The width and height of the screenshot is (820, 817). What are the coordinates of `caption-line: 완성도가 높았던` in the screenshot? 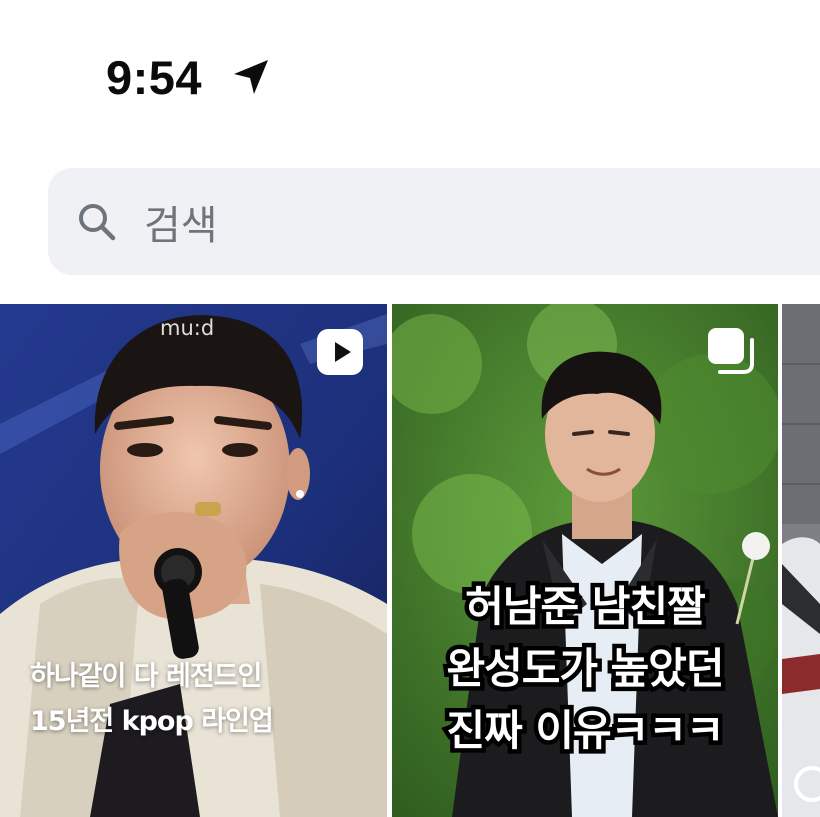 It's located at (585, 669).